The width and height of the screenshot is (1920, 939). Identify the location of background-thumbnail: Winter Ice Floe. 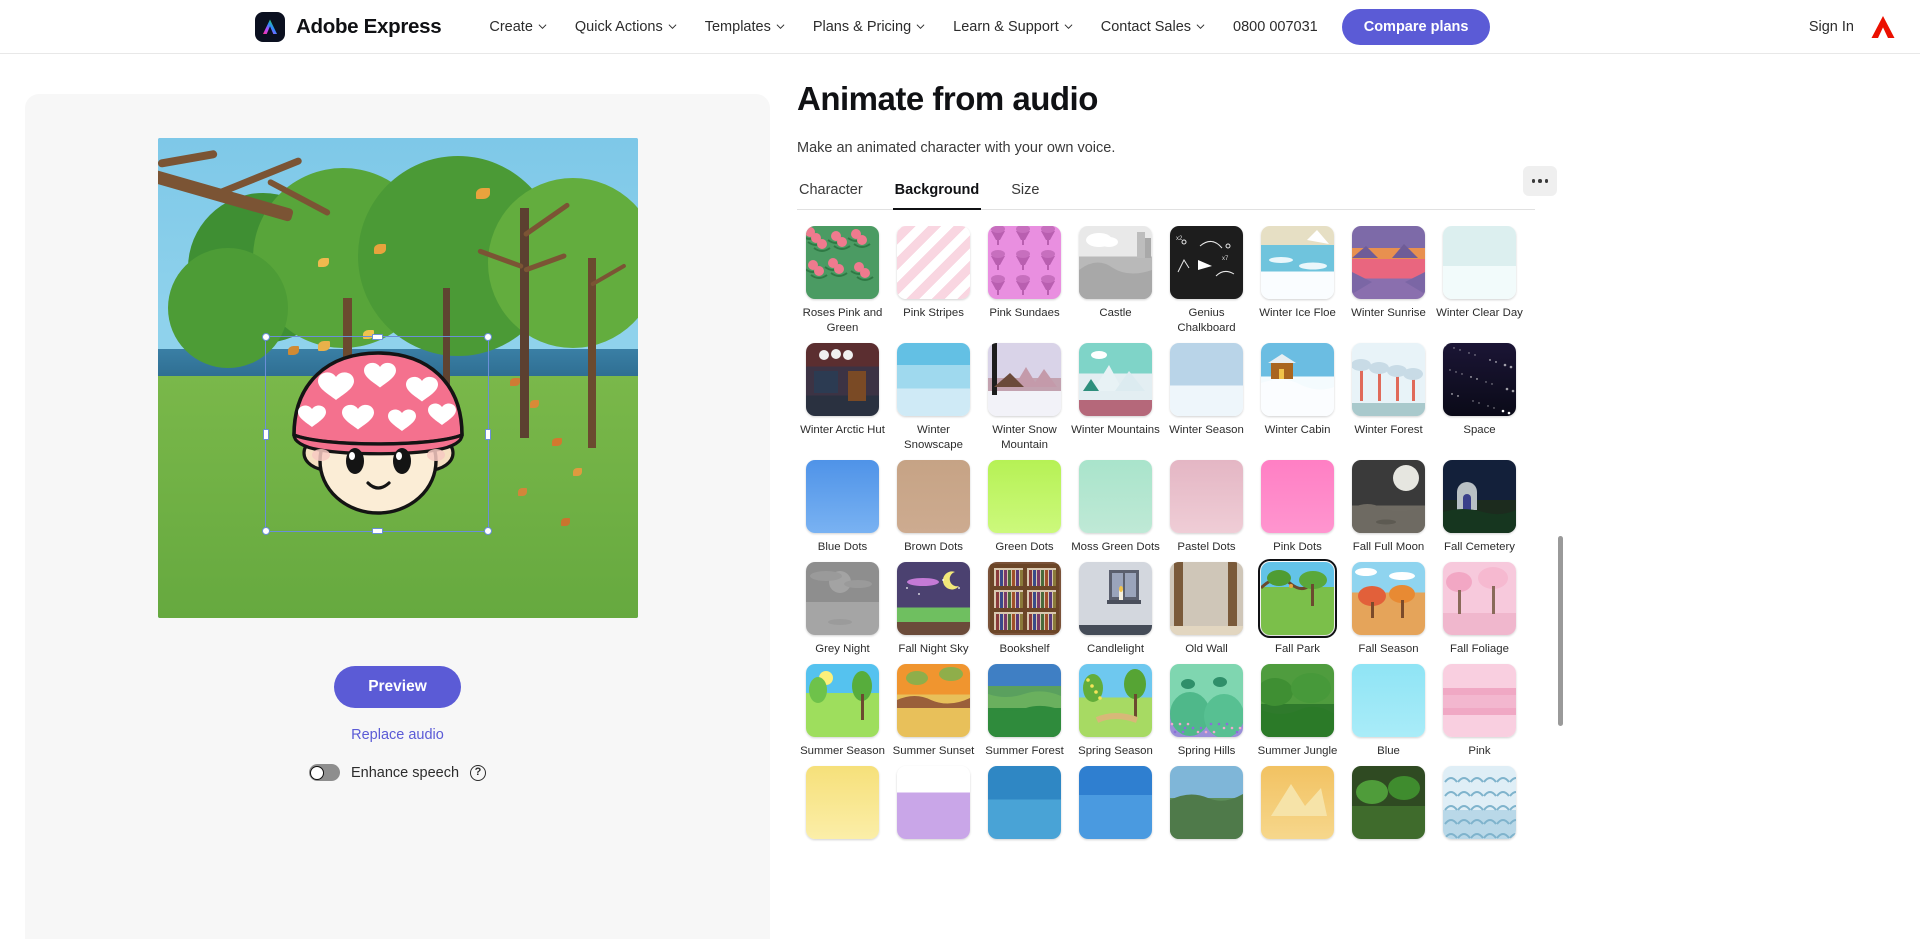
(1297, 281).